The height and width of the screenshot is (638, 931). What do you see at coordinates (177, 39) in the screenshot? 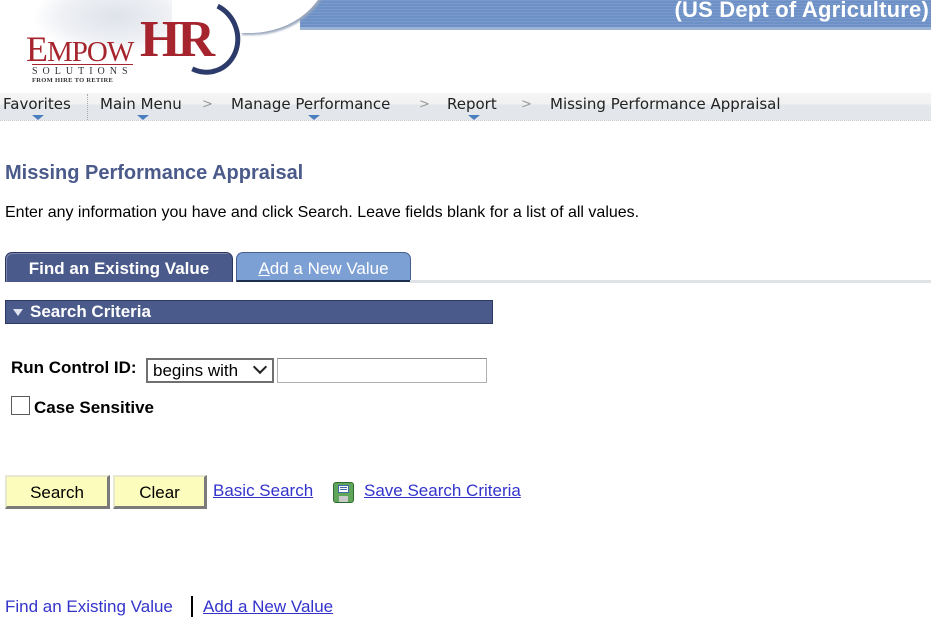
I see `logo-hr-text: HR` at bounding box center [177, 39].